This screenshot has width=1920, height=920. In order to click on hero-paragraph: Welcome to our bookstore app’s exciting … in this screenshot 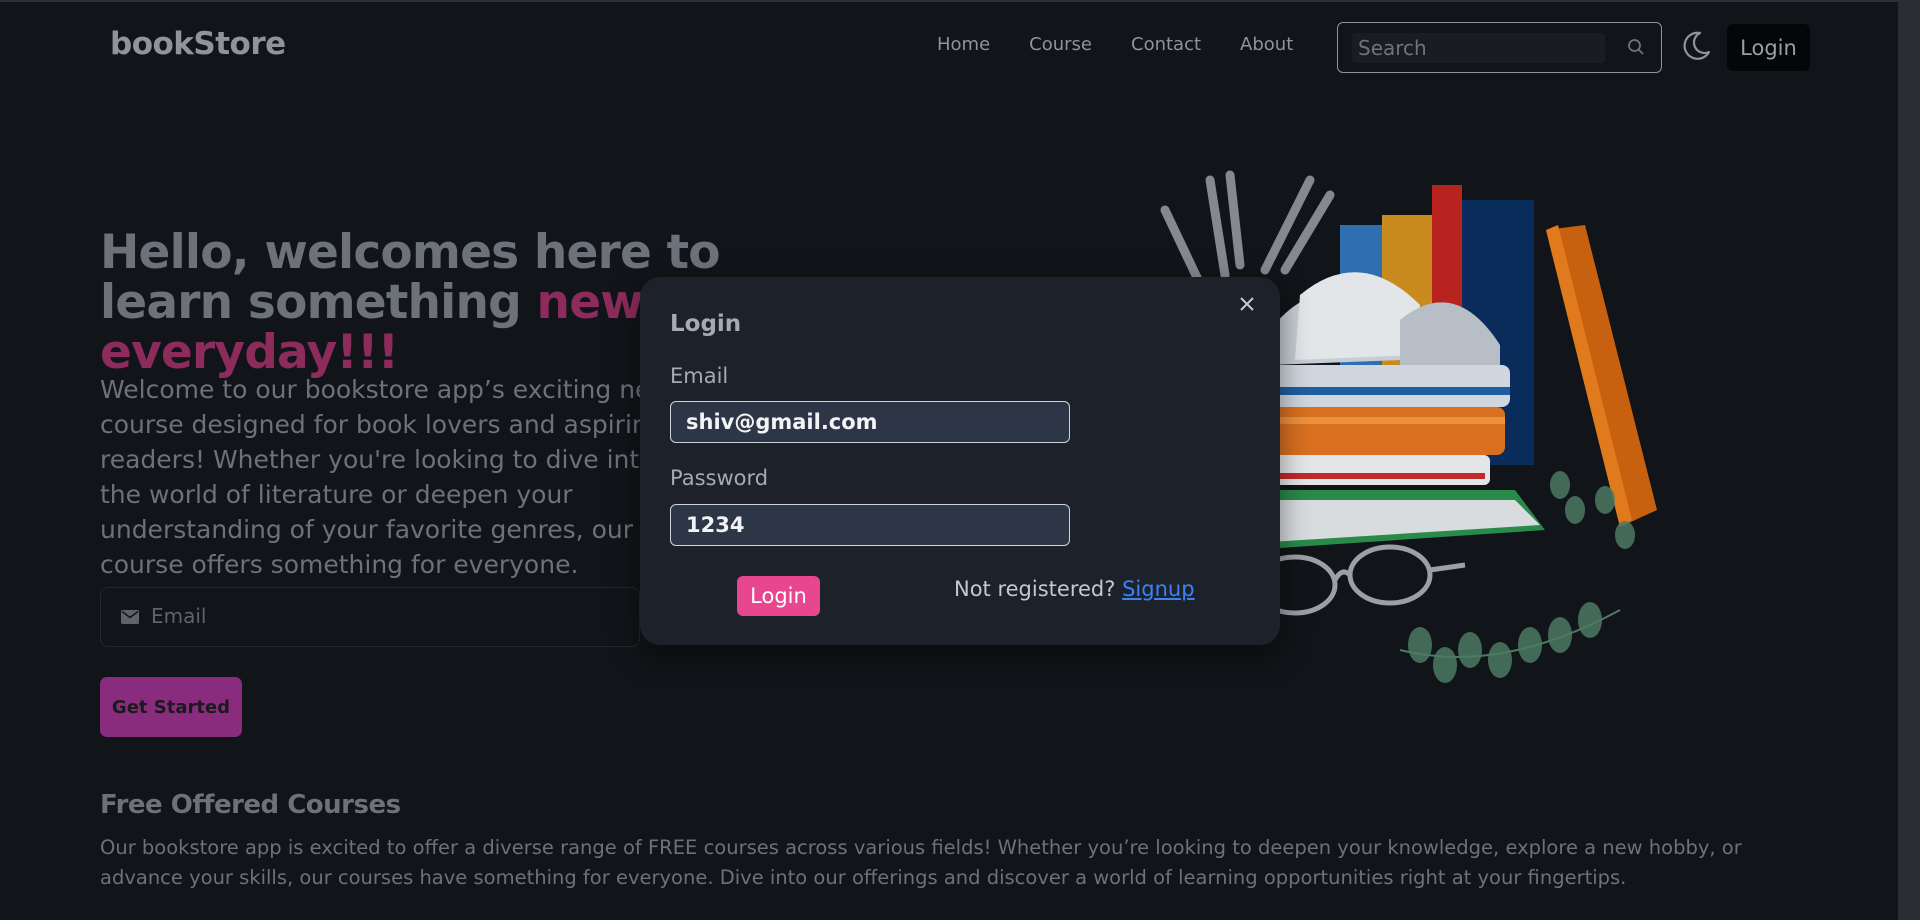, I will do `click(385, 477)`.